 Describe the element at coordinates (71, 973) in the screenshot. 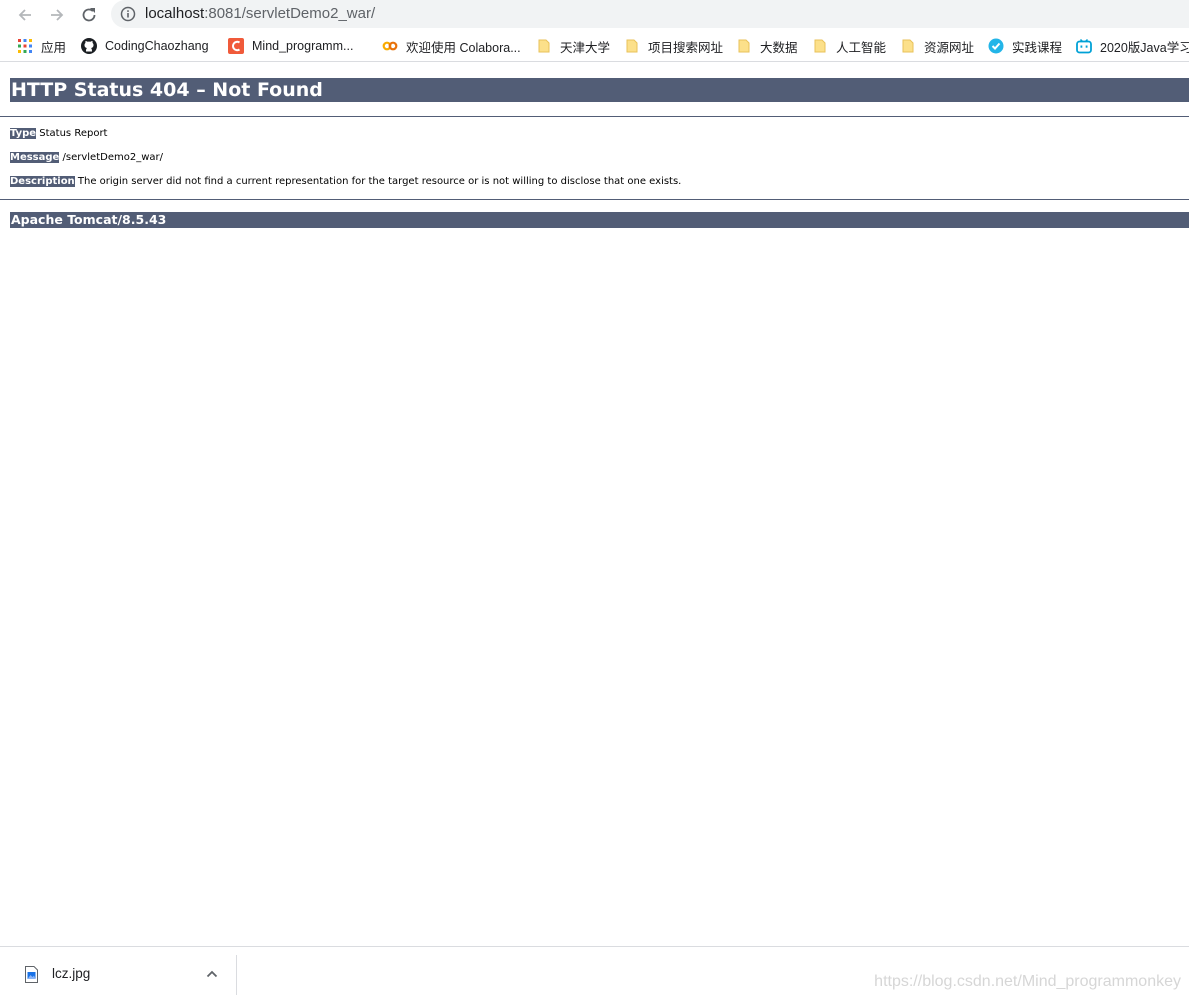

I see `download-file-name: lcz.jpg` at that location.